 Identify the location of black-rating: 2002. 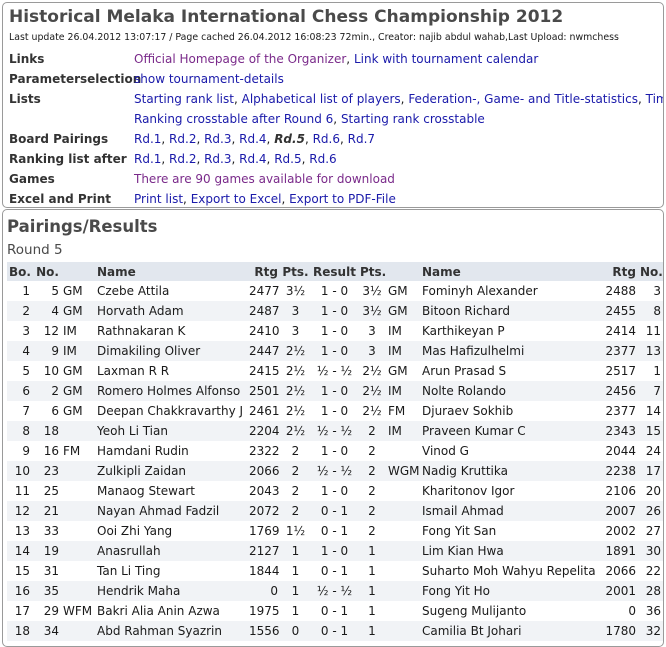
(620, 531).